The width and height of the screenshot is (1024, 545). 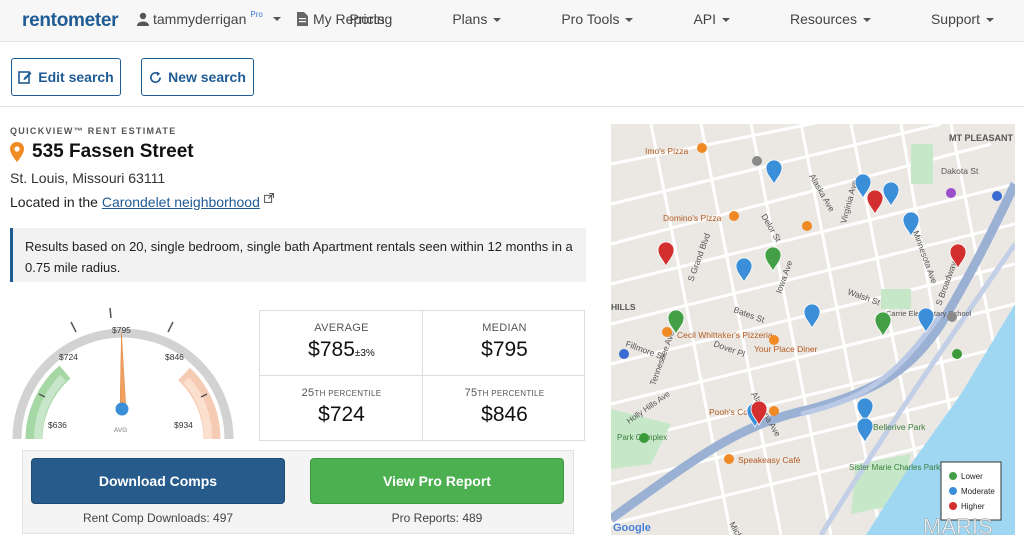 I want to click on rent-gauge: $636 $724 $795 $846 $934 AVG, so click(x=123, y=373).